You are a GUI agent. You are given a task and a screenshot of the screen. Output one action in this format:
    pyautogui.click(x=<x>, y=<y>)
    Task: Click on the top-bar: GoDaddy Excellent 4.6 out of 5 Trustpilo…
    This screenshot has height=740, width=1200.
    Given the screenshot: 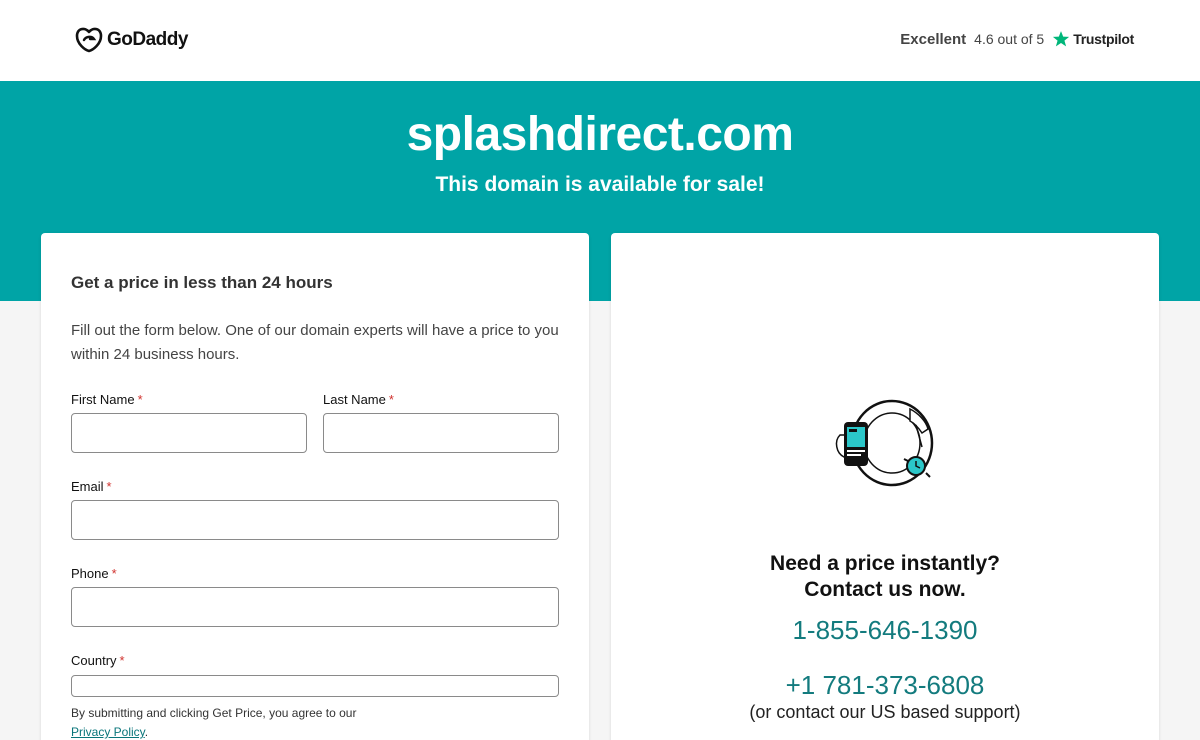 What is the action you would take?
    pyautogui.click(x=600, y=40)
    